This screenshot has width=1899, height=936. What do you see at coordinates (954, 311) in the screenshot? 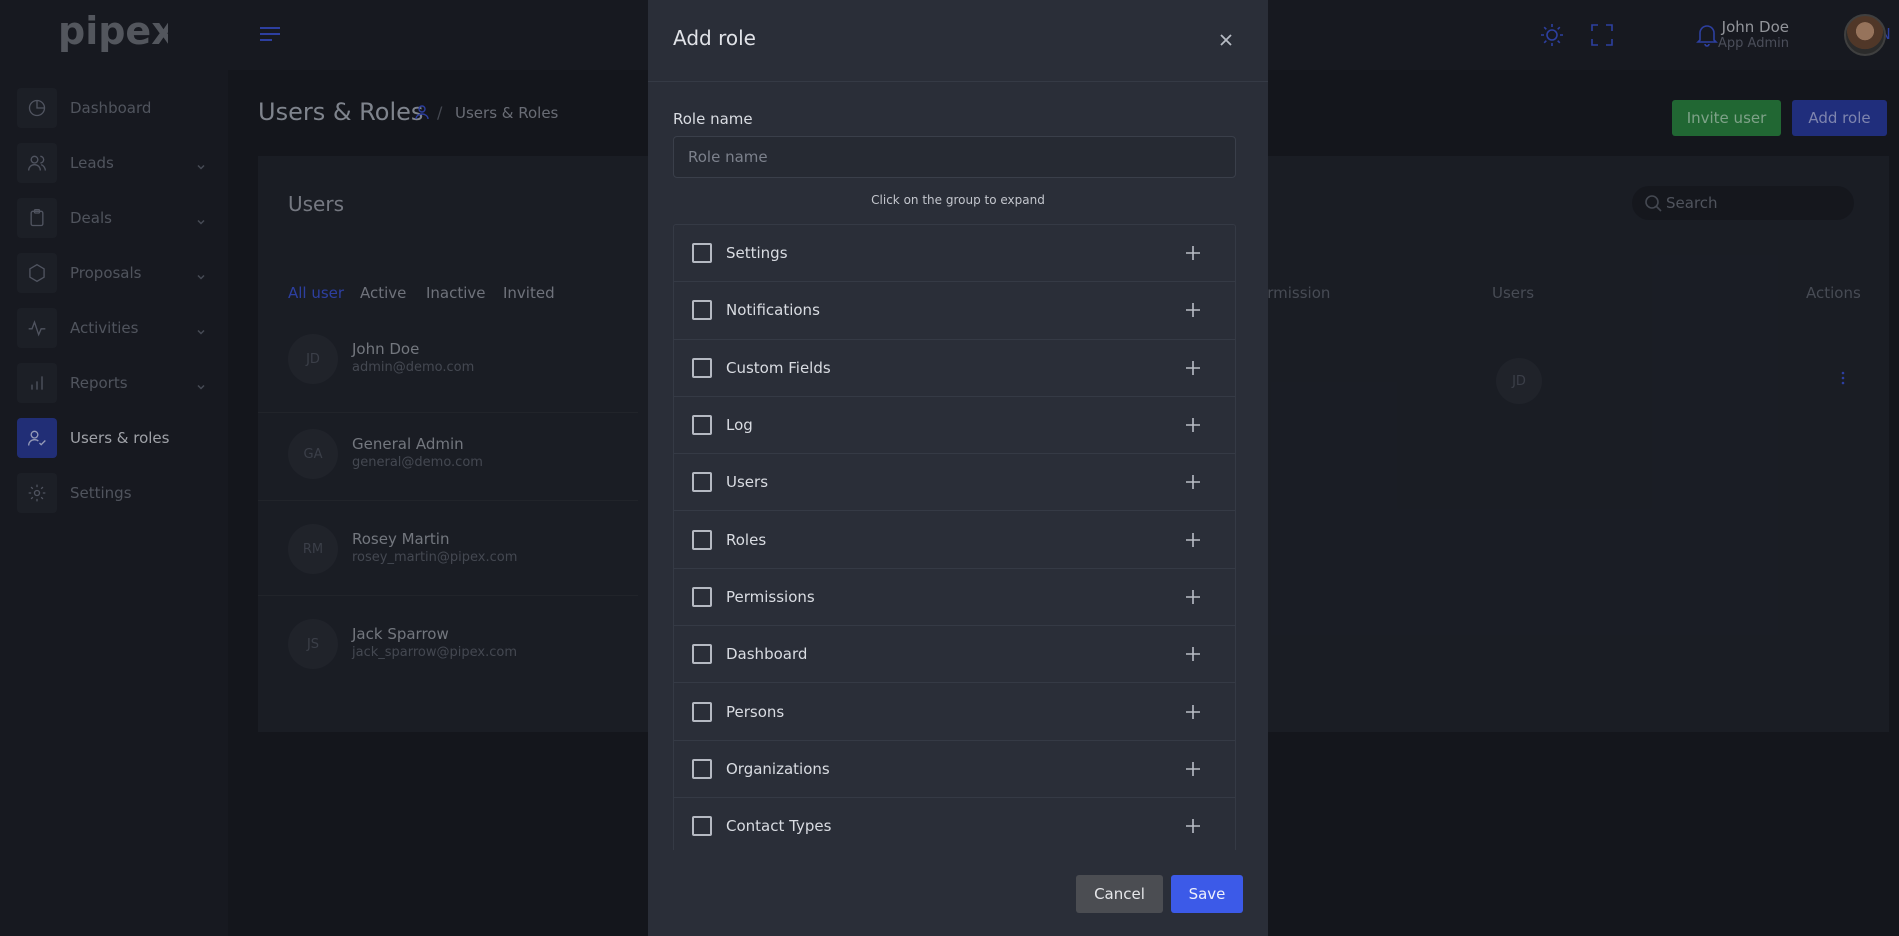
I see `permission-group-notifications: Notifications` at bounding box center [954, 311].